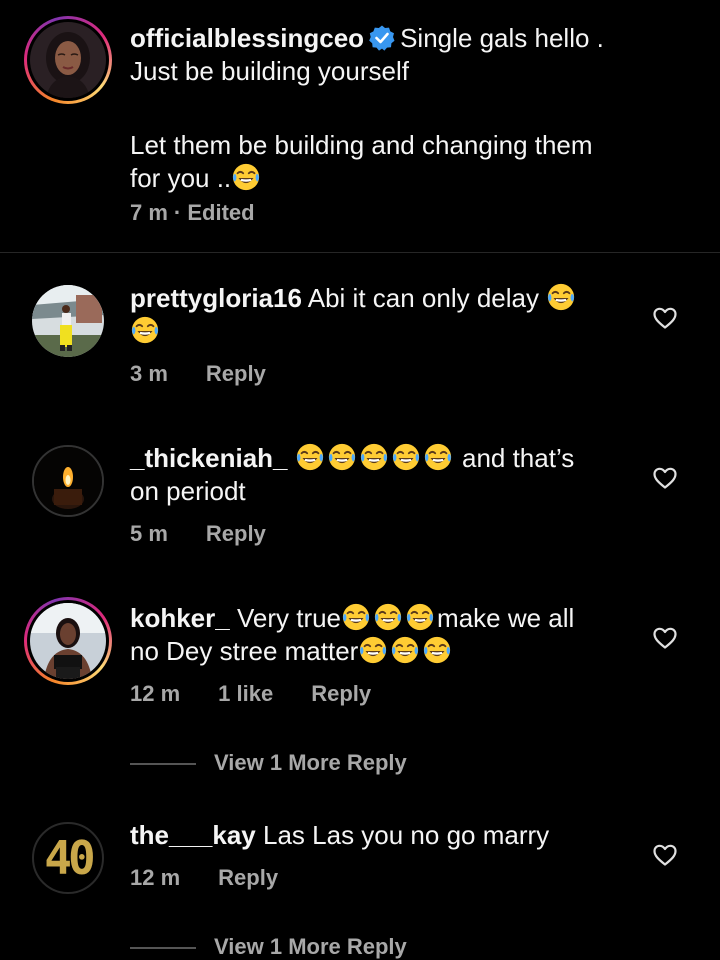  I want to click on comment-body: prettygloria16 Abi it can only delay, so click(370, 315).